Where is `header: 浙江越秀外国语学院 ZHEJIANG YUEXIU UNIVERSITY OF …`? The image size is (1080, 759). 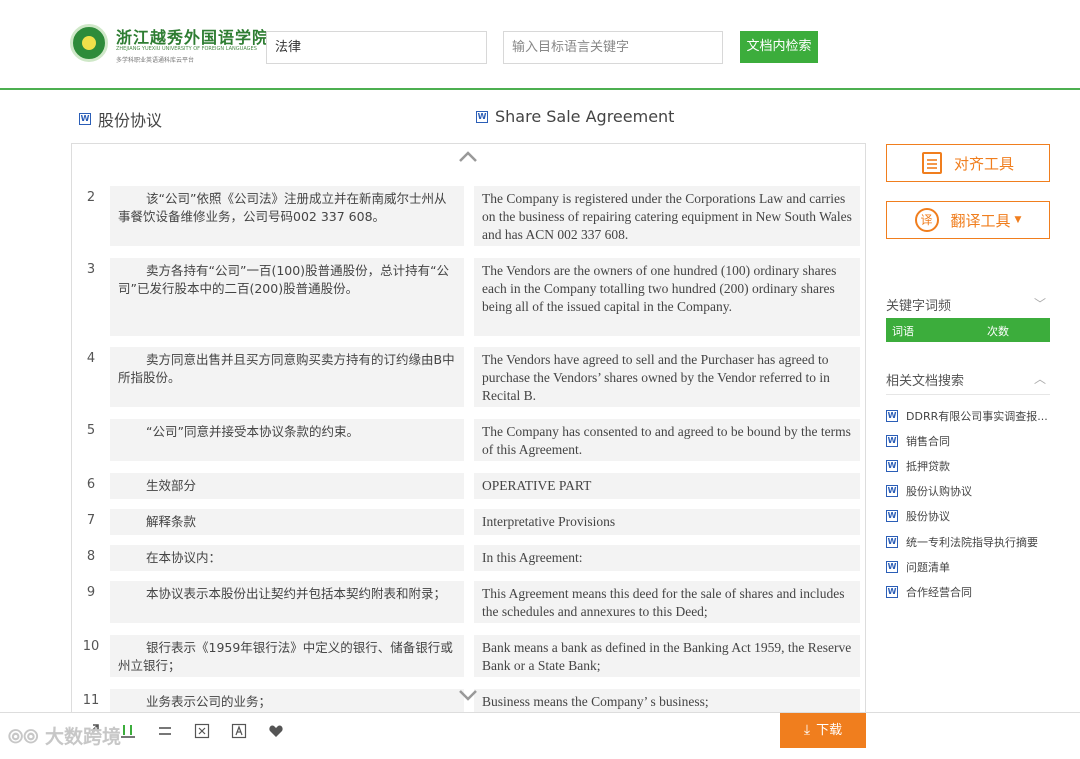 header: 浙江越秀外国语学院 ZHEJIANG YUEXIU UNIVERSITY OF … is located at coordinates (540, 45).